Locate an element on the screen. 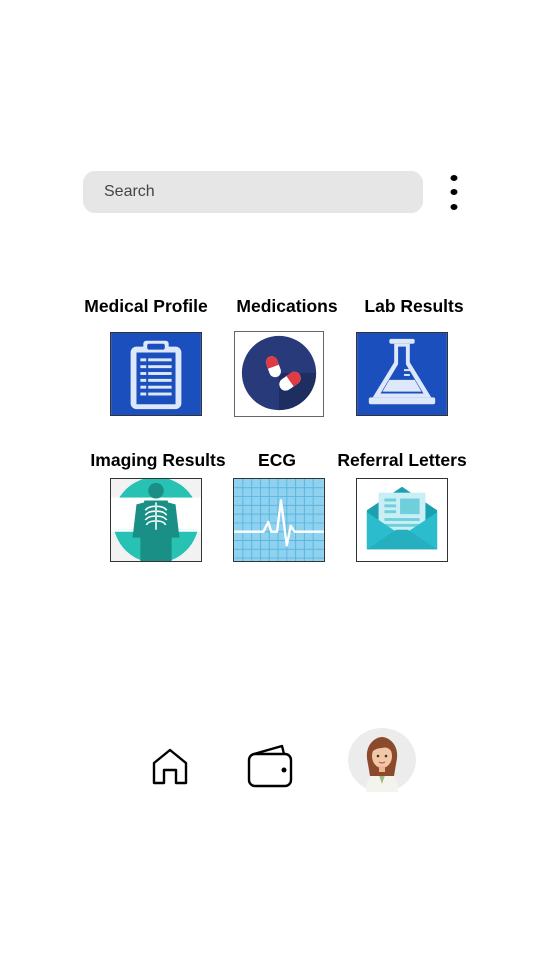 The height and width of the screenshot is (959, 540). ecg-label: ECG is located at coordinates (277, 460).